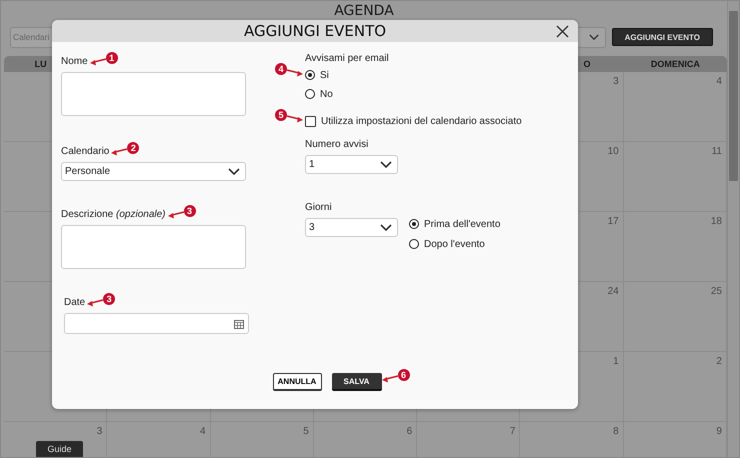  I want to click on scrollbar, so click(733, 229).